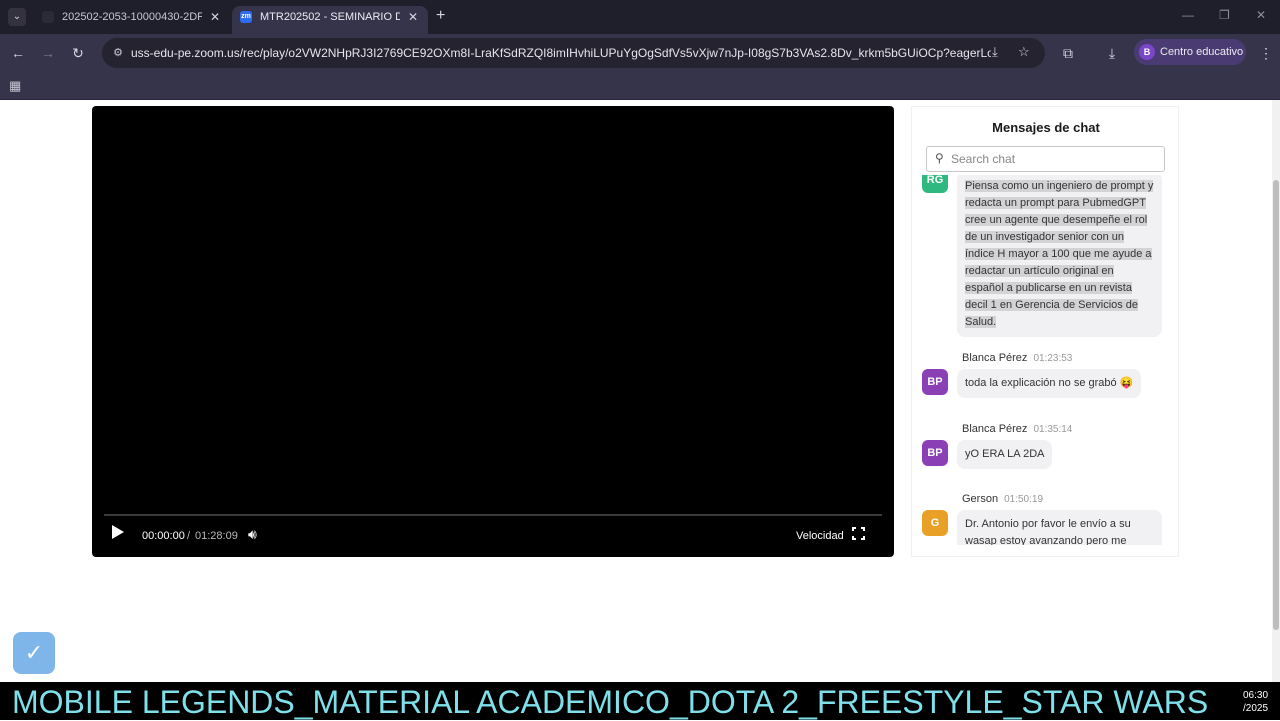 The width and height of the screenshot is (1280, 721). Describe the element at coordinates (132, 17) in the screenshot. I see `tab-title: 202502-2053-10000430-2DFI0` at that location.